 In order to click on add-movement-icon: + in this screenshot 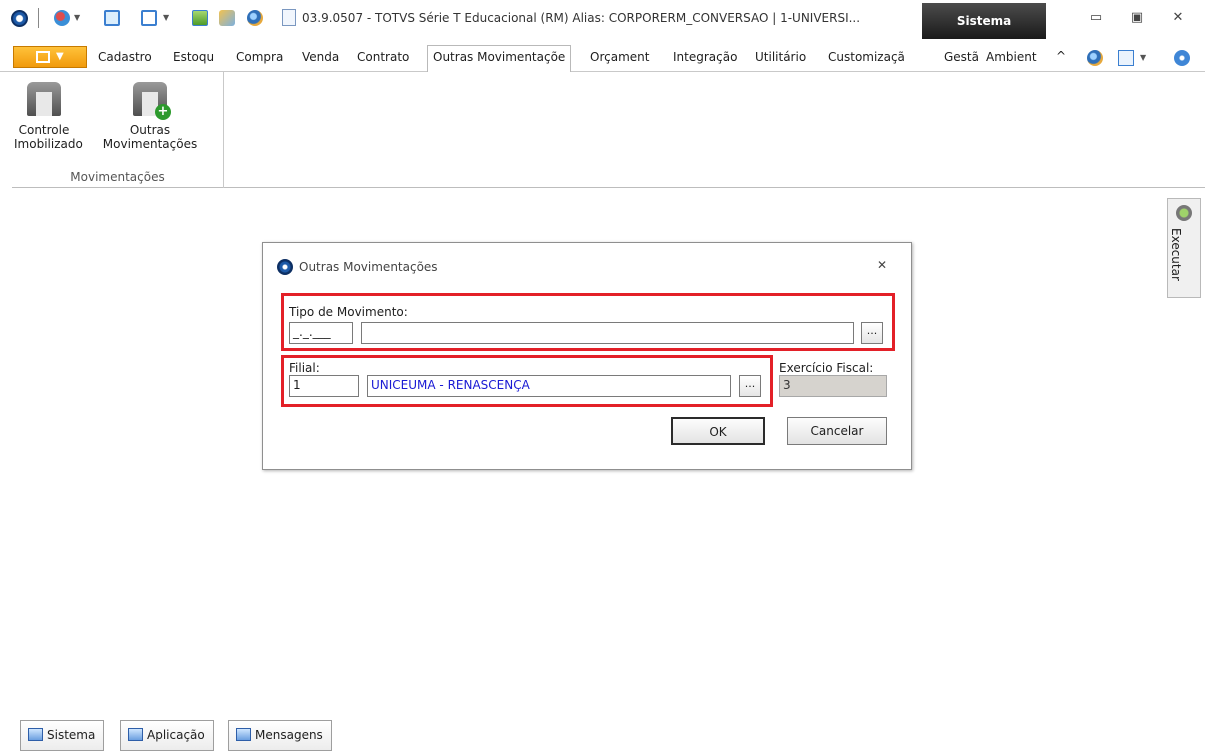, I will do `click(152, 101)`.